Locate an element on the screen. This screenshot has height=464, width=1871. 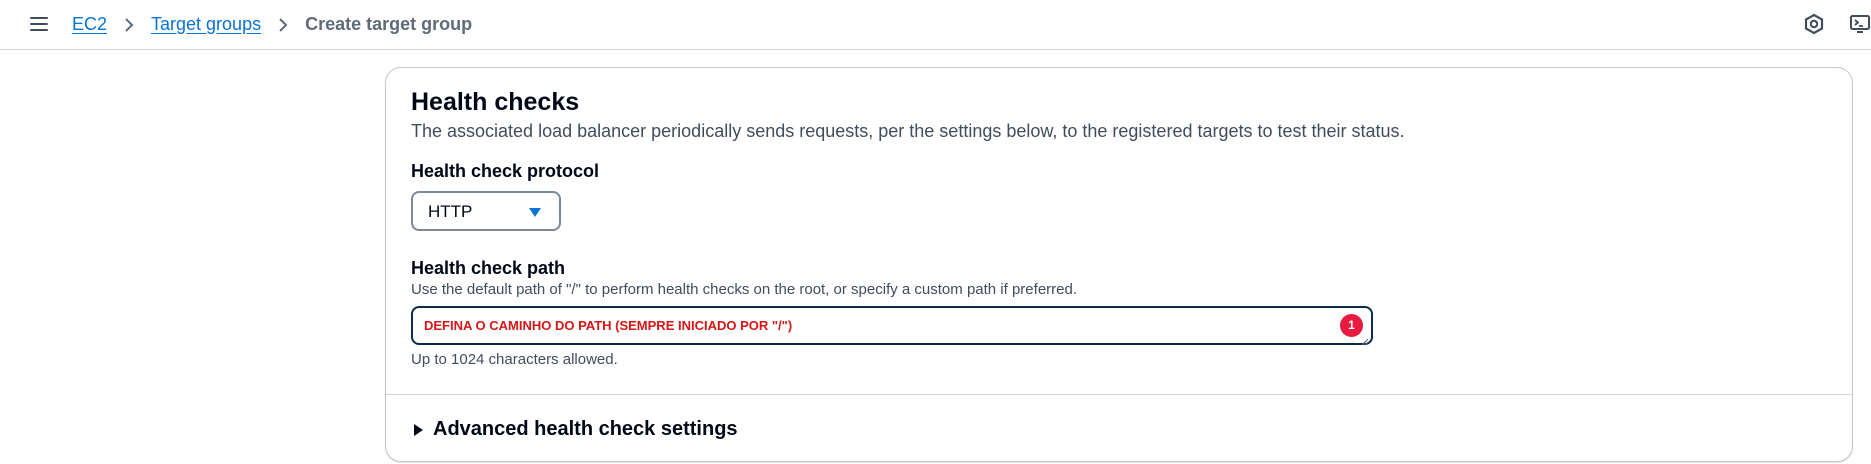
advanced-health-check-settings-toggle: Advanced health check settings is located at coordinates (574, 429).